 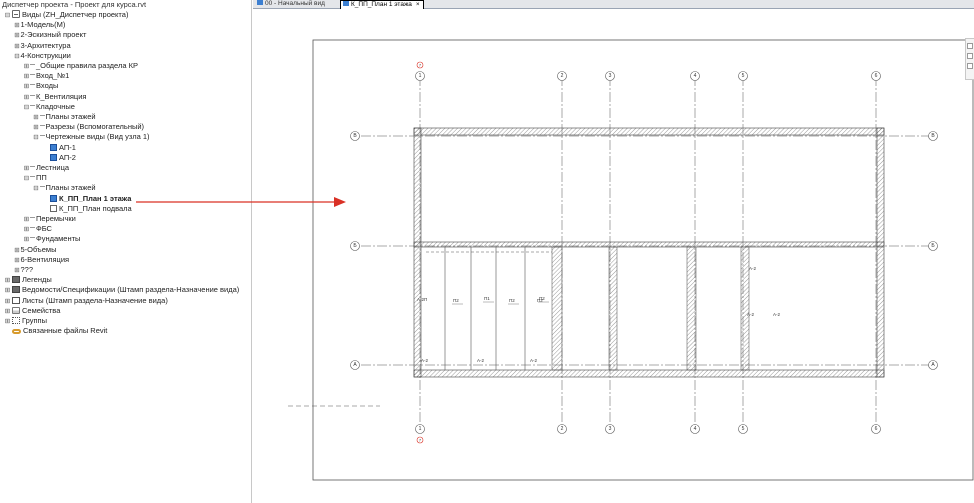 What do you see at coordinates (53, 35) in the screenshot?
I see `tree-item-label: 2-Эскизный проект` at bounding box center [53, 35].